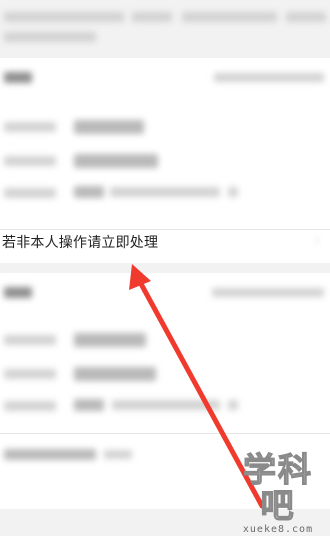 The image size is (330, 536). What do you see at coordinates (317, 240) in the screenshot?
I see `chevron-right-icon: ›` at bounding box center [317, 240].